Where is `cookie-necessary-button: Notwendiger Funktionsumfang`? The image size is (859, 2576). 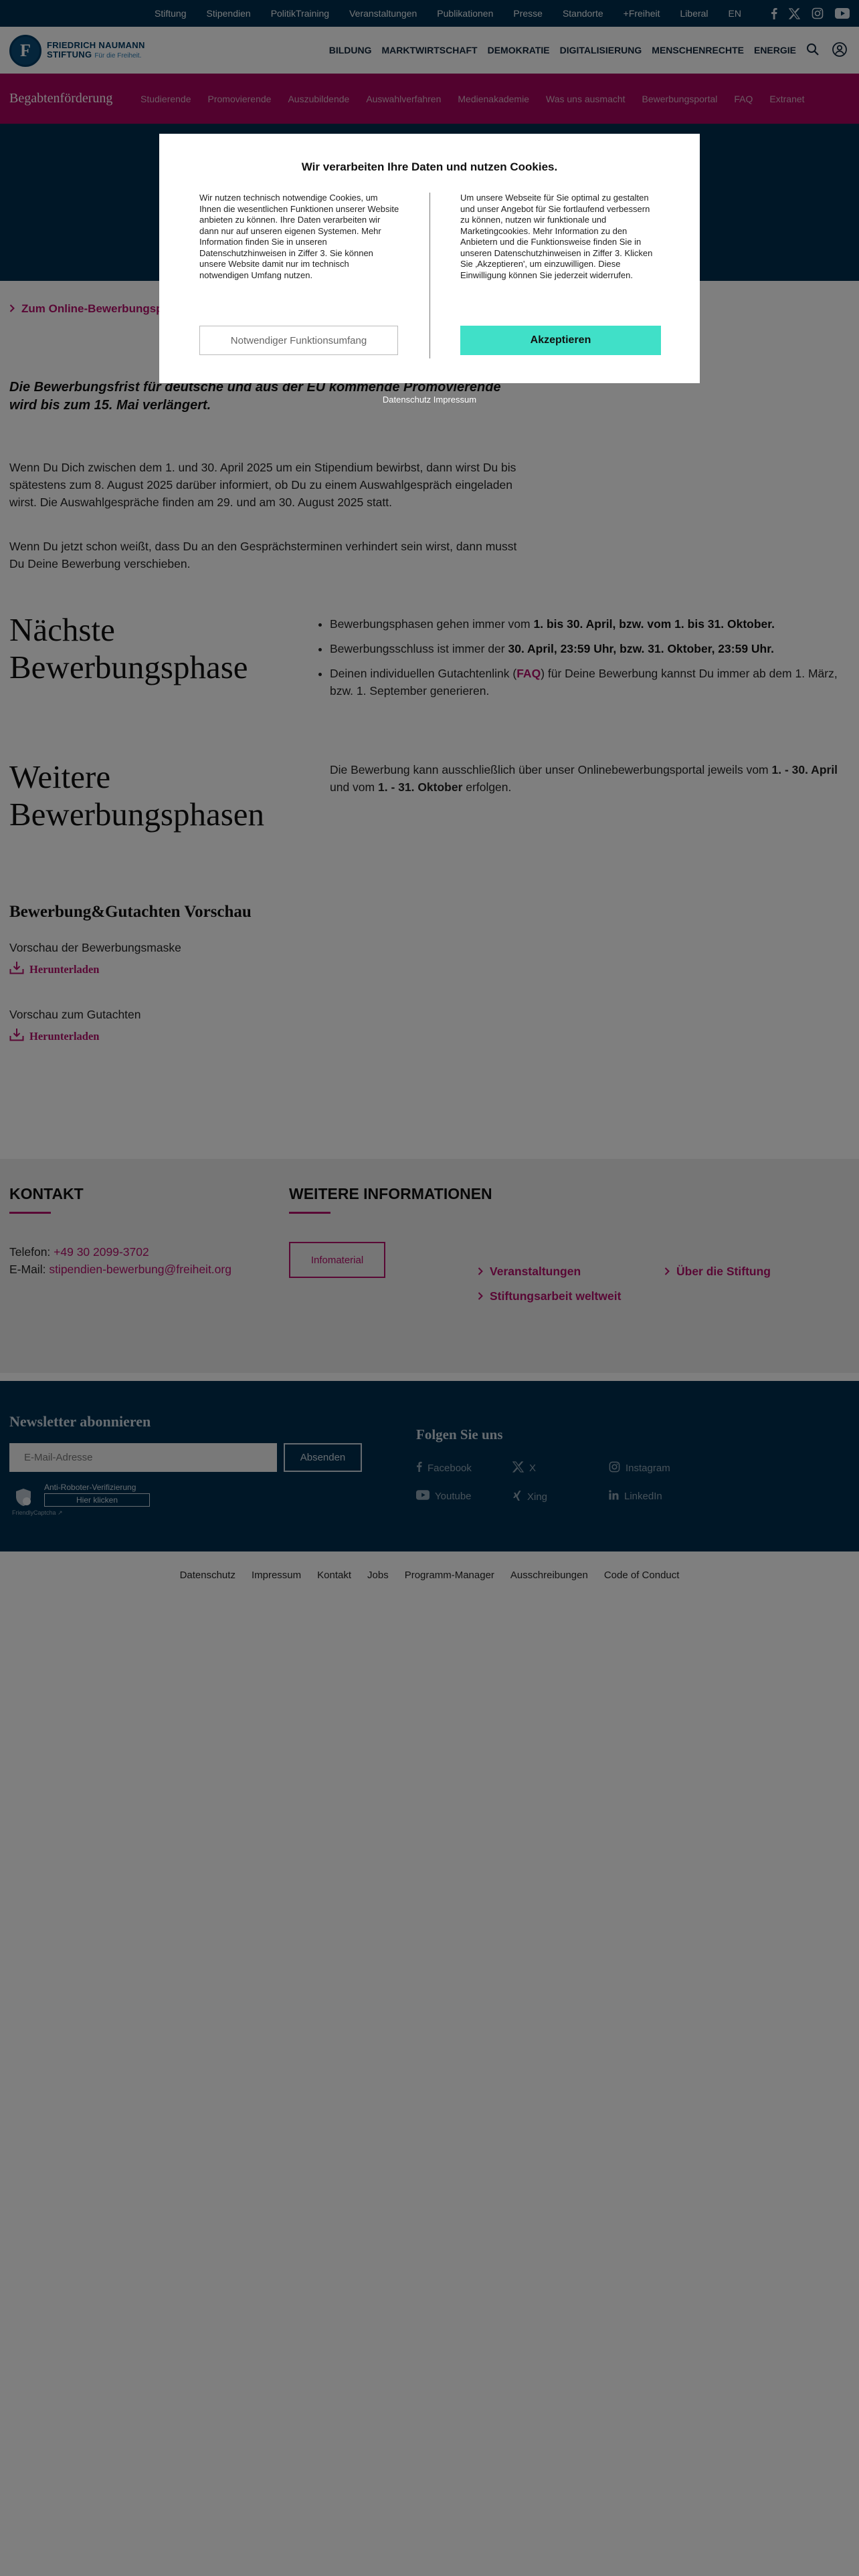 cookie-necessary-button: Notwendiger Funktionsumfang is located at coordinates (299, 340).